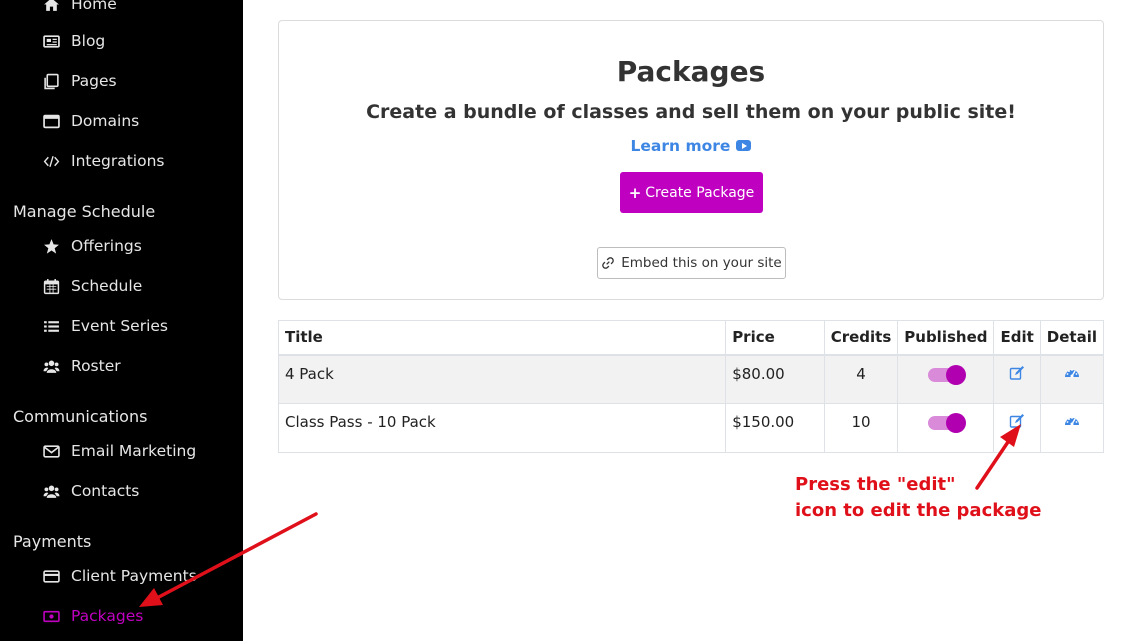 The image size is (1123, 641). I want to click on sidebar-item-label: Event Series, so click(119, 326).